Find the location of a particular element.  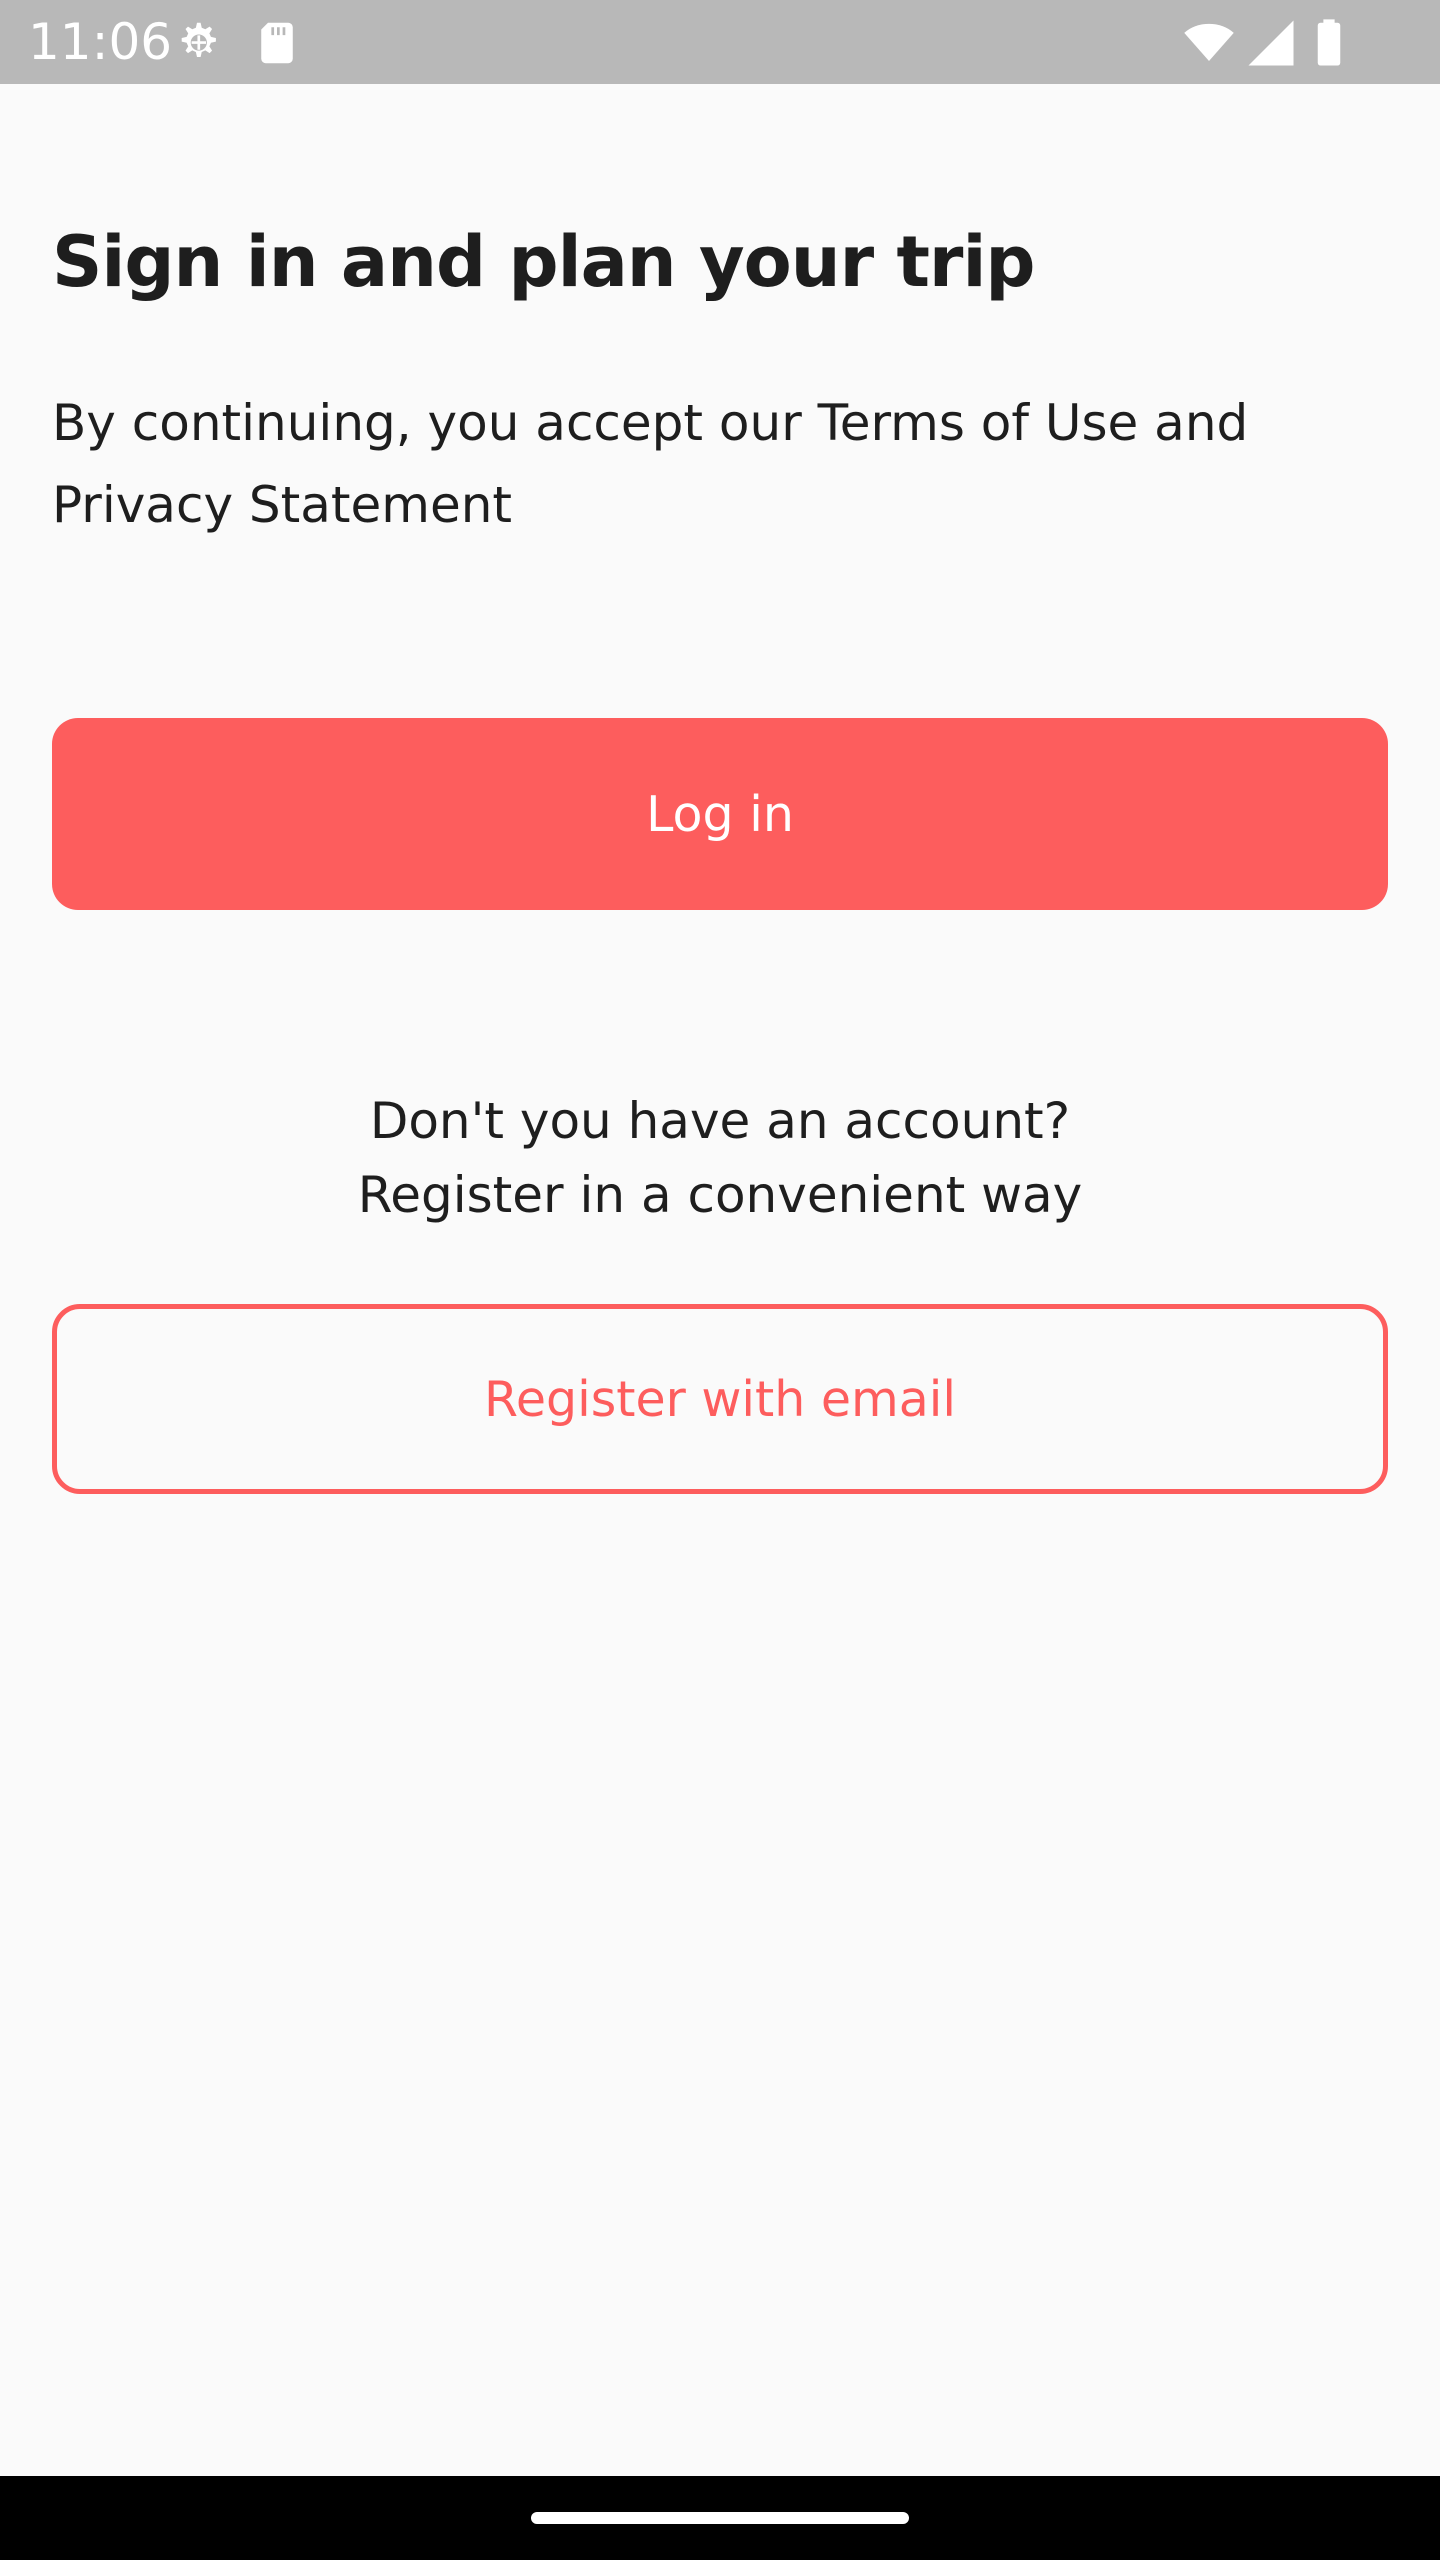

home-gesture-handle is located at coordinates (720, 2518).